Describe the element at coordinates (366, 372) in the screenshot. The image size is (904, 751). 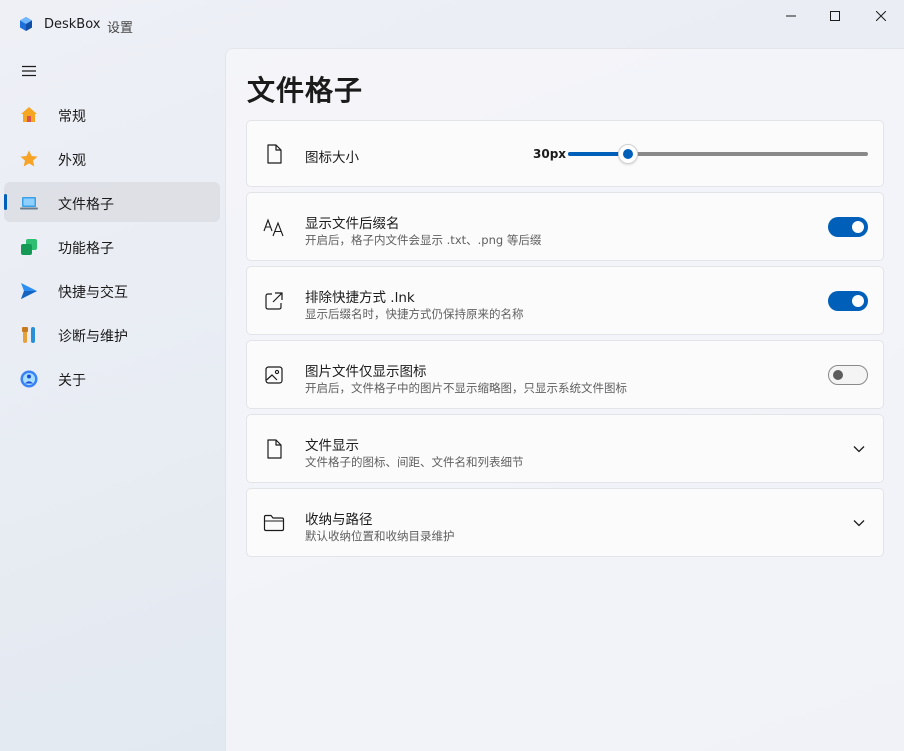
I see `setting-title: 图片文件仅显示图标` at that location.